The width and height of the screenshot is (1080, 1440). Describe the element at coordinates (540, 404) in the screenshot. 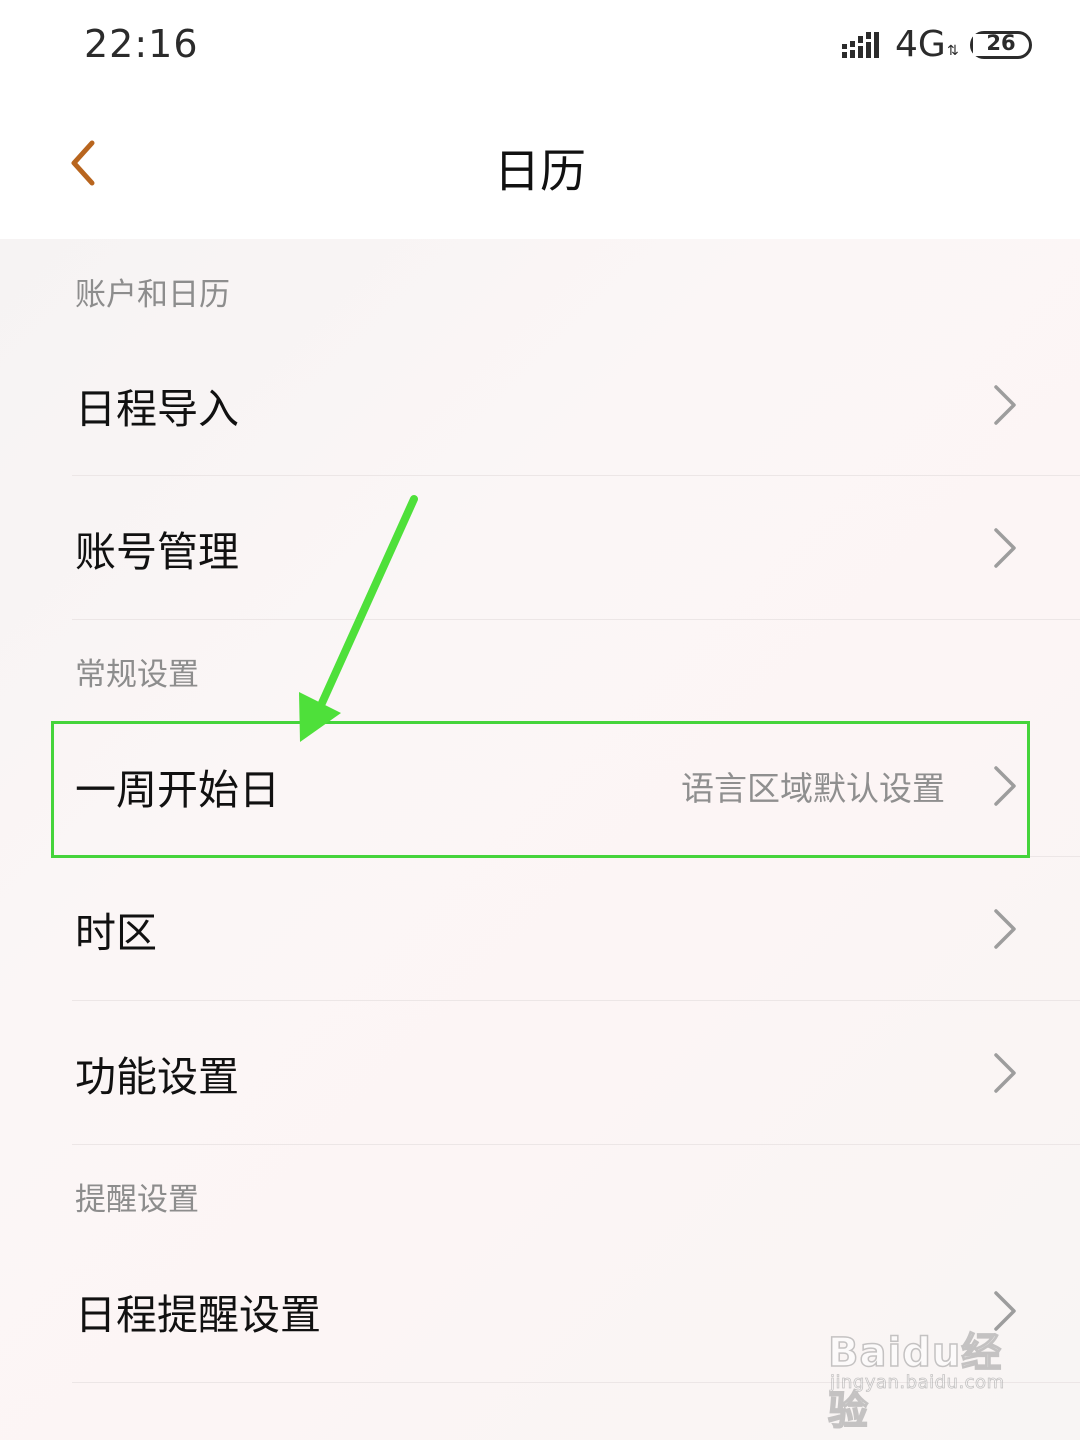

I see `list-item-import-schedule: 日程导入` at that location.